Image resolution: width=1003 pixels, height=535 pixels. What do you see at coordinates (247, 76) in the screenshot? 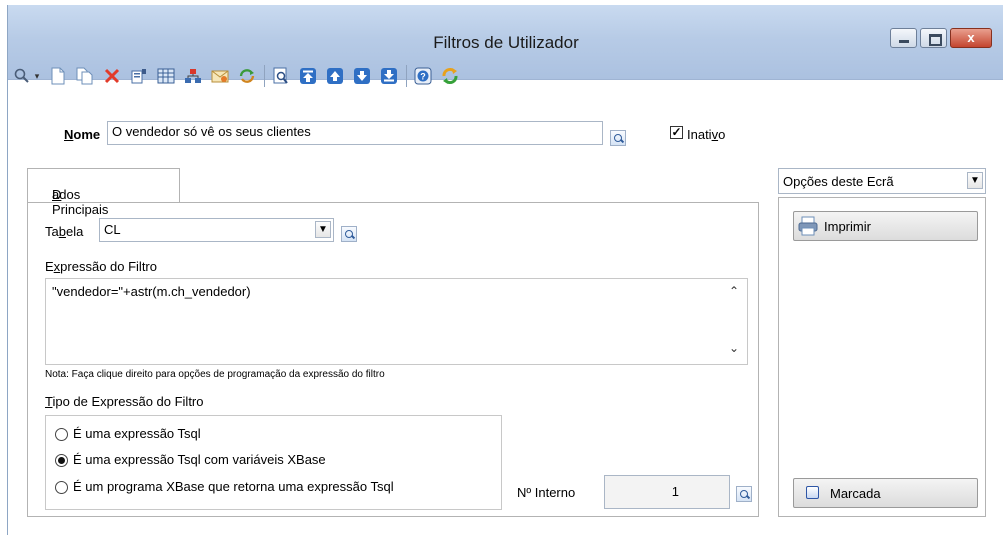
I see `refresh-icon` at bounding box center [247, 76].